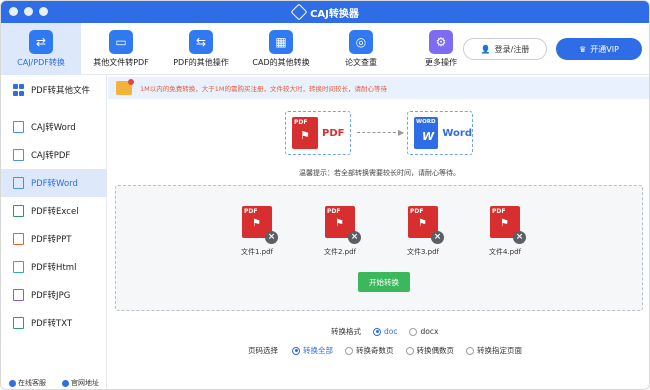 The width and height of the screenshot is (650, 390). Describe the element at coordinates (361, 42) in the screenshot. I see `search-doc-icon: ◎` at that location.